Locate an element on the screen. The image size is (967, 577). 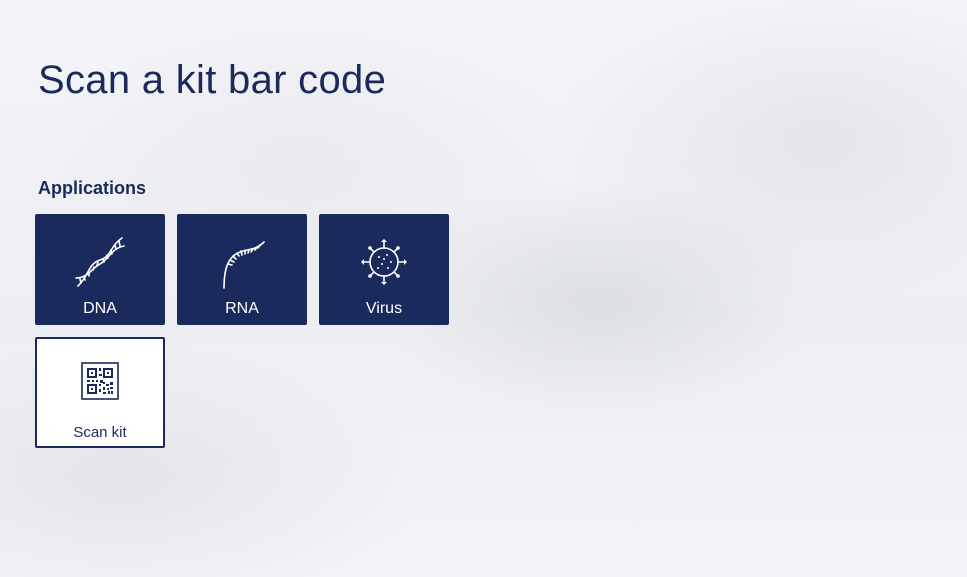
rna-application-tile: RNA is located at coordinates (242, 269).